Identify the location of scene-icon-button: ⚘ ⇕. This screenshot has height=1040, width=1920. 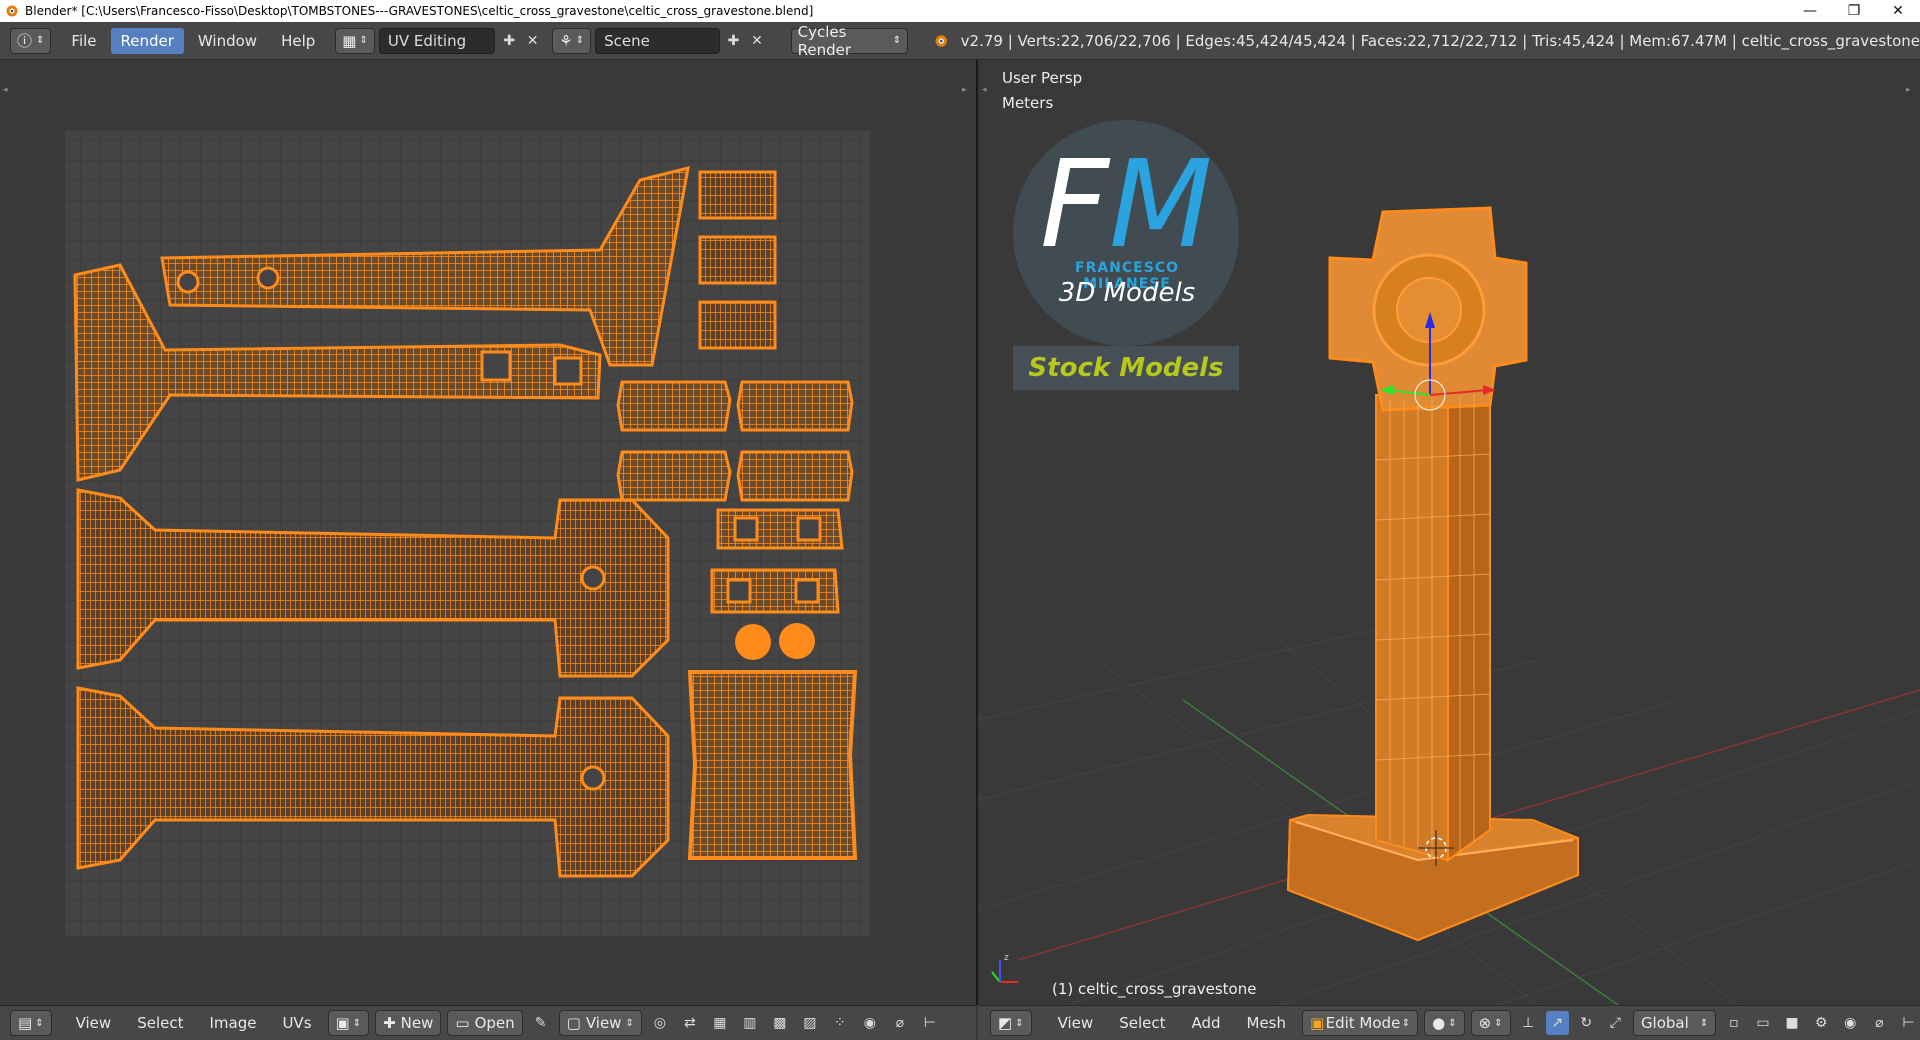
(572, 40).